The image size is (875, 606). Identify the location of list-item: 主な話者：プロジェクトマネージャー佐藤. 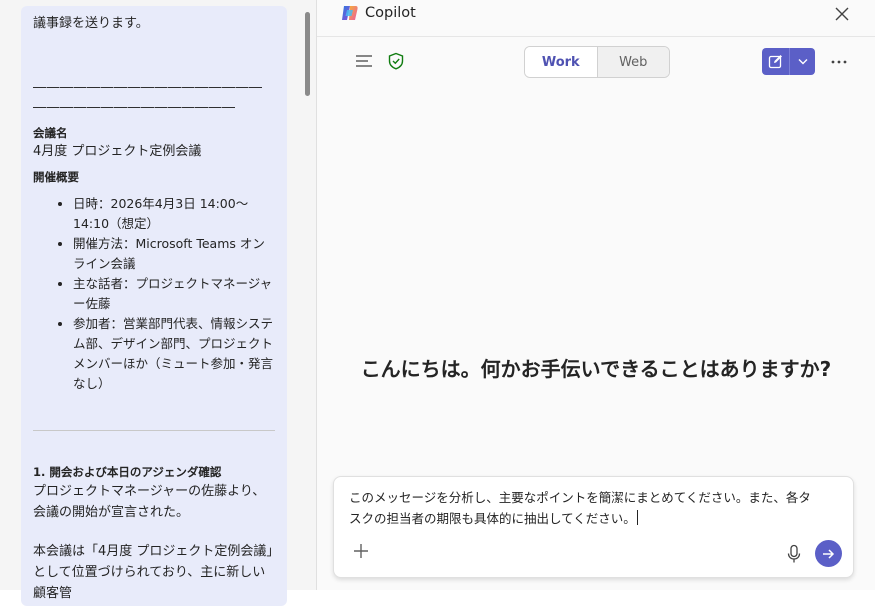
(174, 294).